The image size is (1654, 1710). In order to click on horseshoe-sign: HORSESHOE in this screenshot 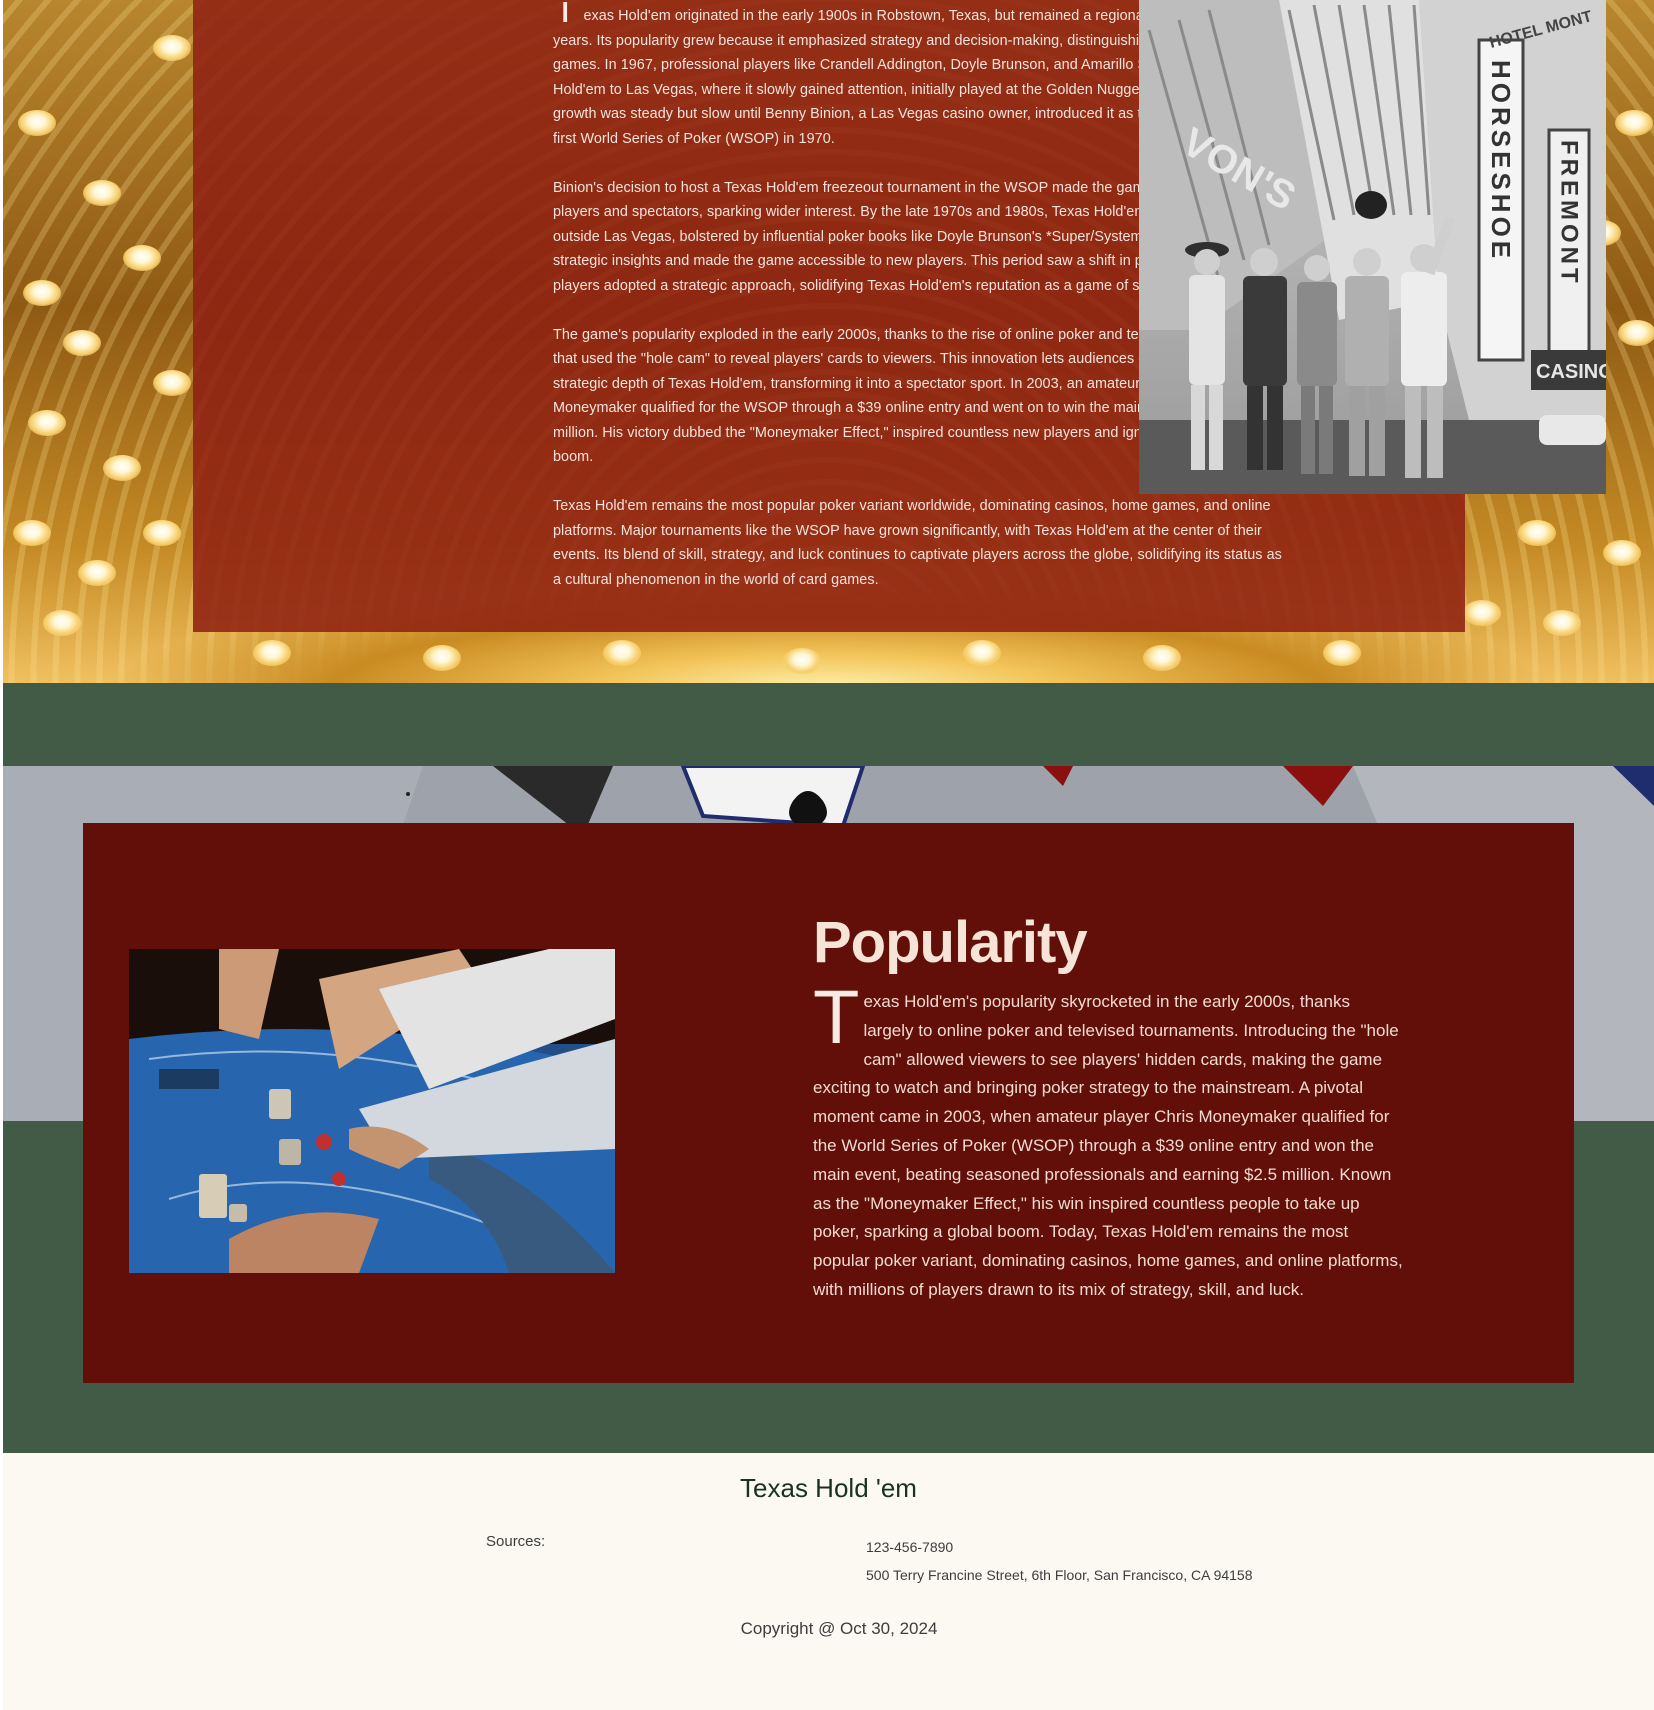, I will do `click(1501, 161)`.